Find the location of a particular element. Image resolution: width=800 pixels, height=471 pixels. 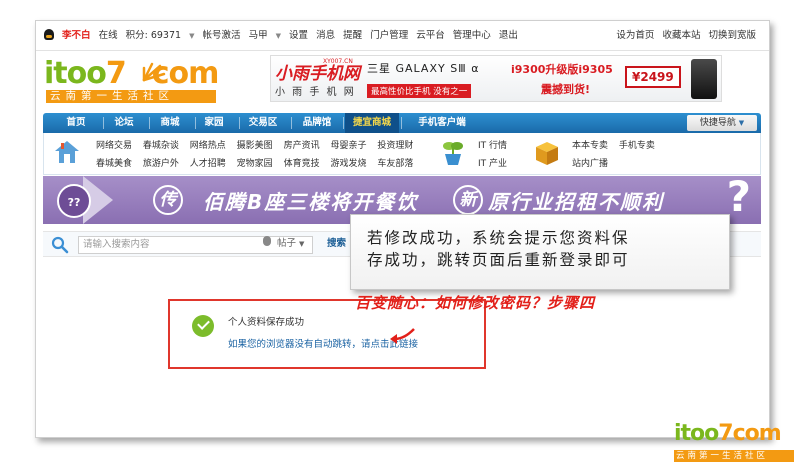

sublink-phone-store: 手机专卖 is located at coordinates (637, 146).